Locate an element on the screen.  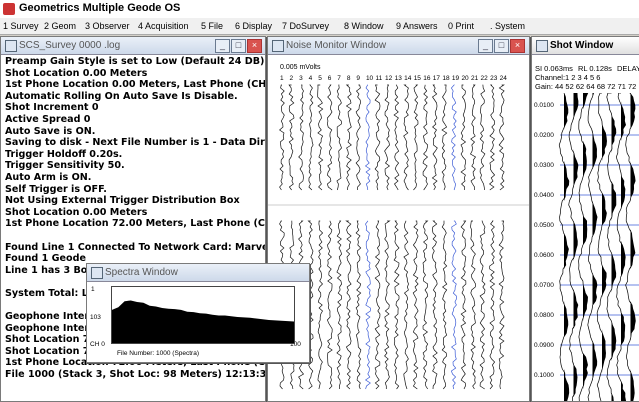
menu-answers: 9 Answers is located at coordinates (417, 26).